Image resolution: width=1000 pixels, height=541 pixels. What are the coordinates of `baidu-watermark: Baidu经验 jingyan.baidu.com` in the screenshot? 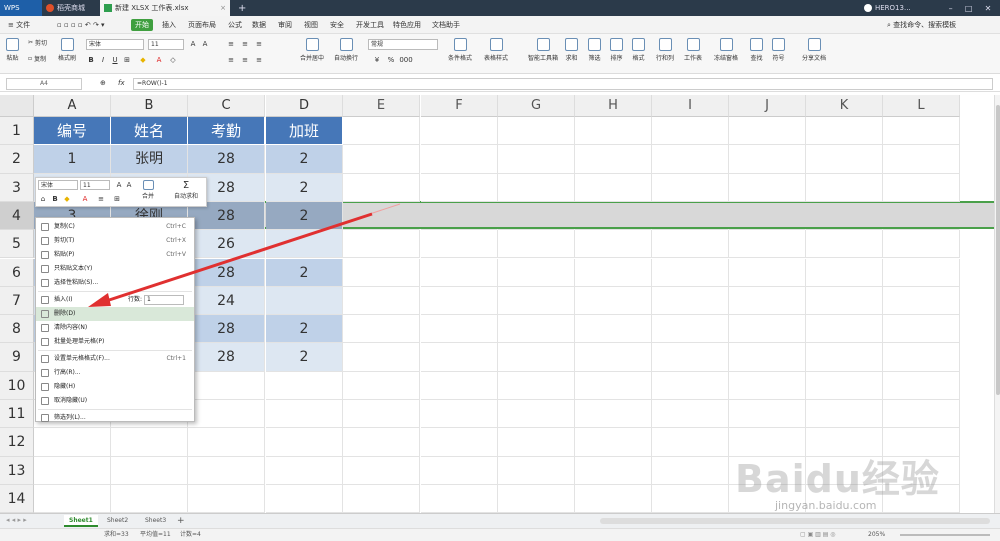 It's located at (850, 483).